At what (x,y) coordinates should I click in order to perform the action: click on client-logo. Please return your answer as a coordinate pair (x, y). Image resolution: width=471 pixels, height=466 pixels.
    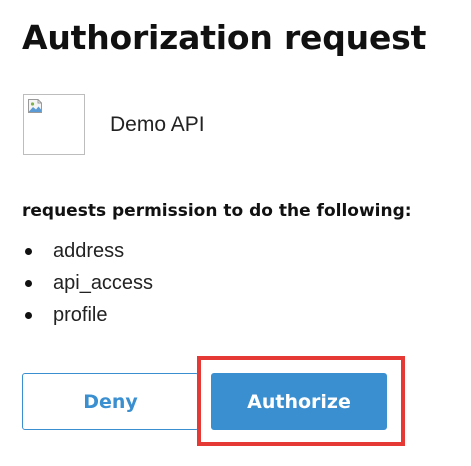
    Looking at the image, I should click on (54, 124).